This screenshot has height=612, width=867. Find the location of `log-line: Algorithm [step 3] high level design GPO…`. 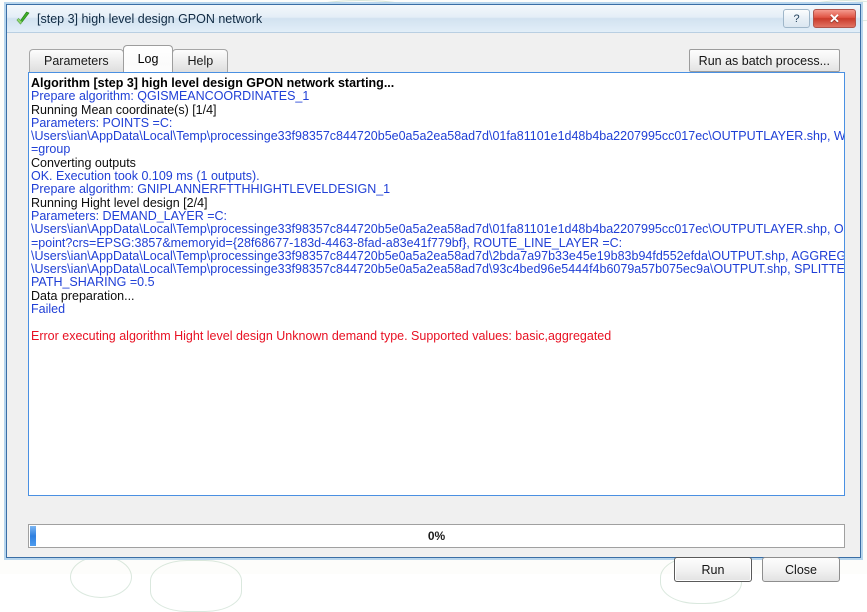

log-line: Algorithm [step 3] high level design GPO… is located at coordinates (437, 83).